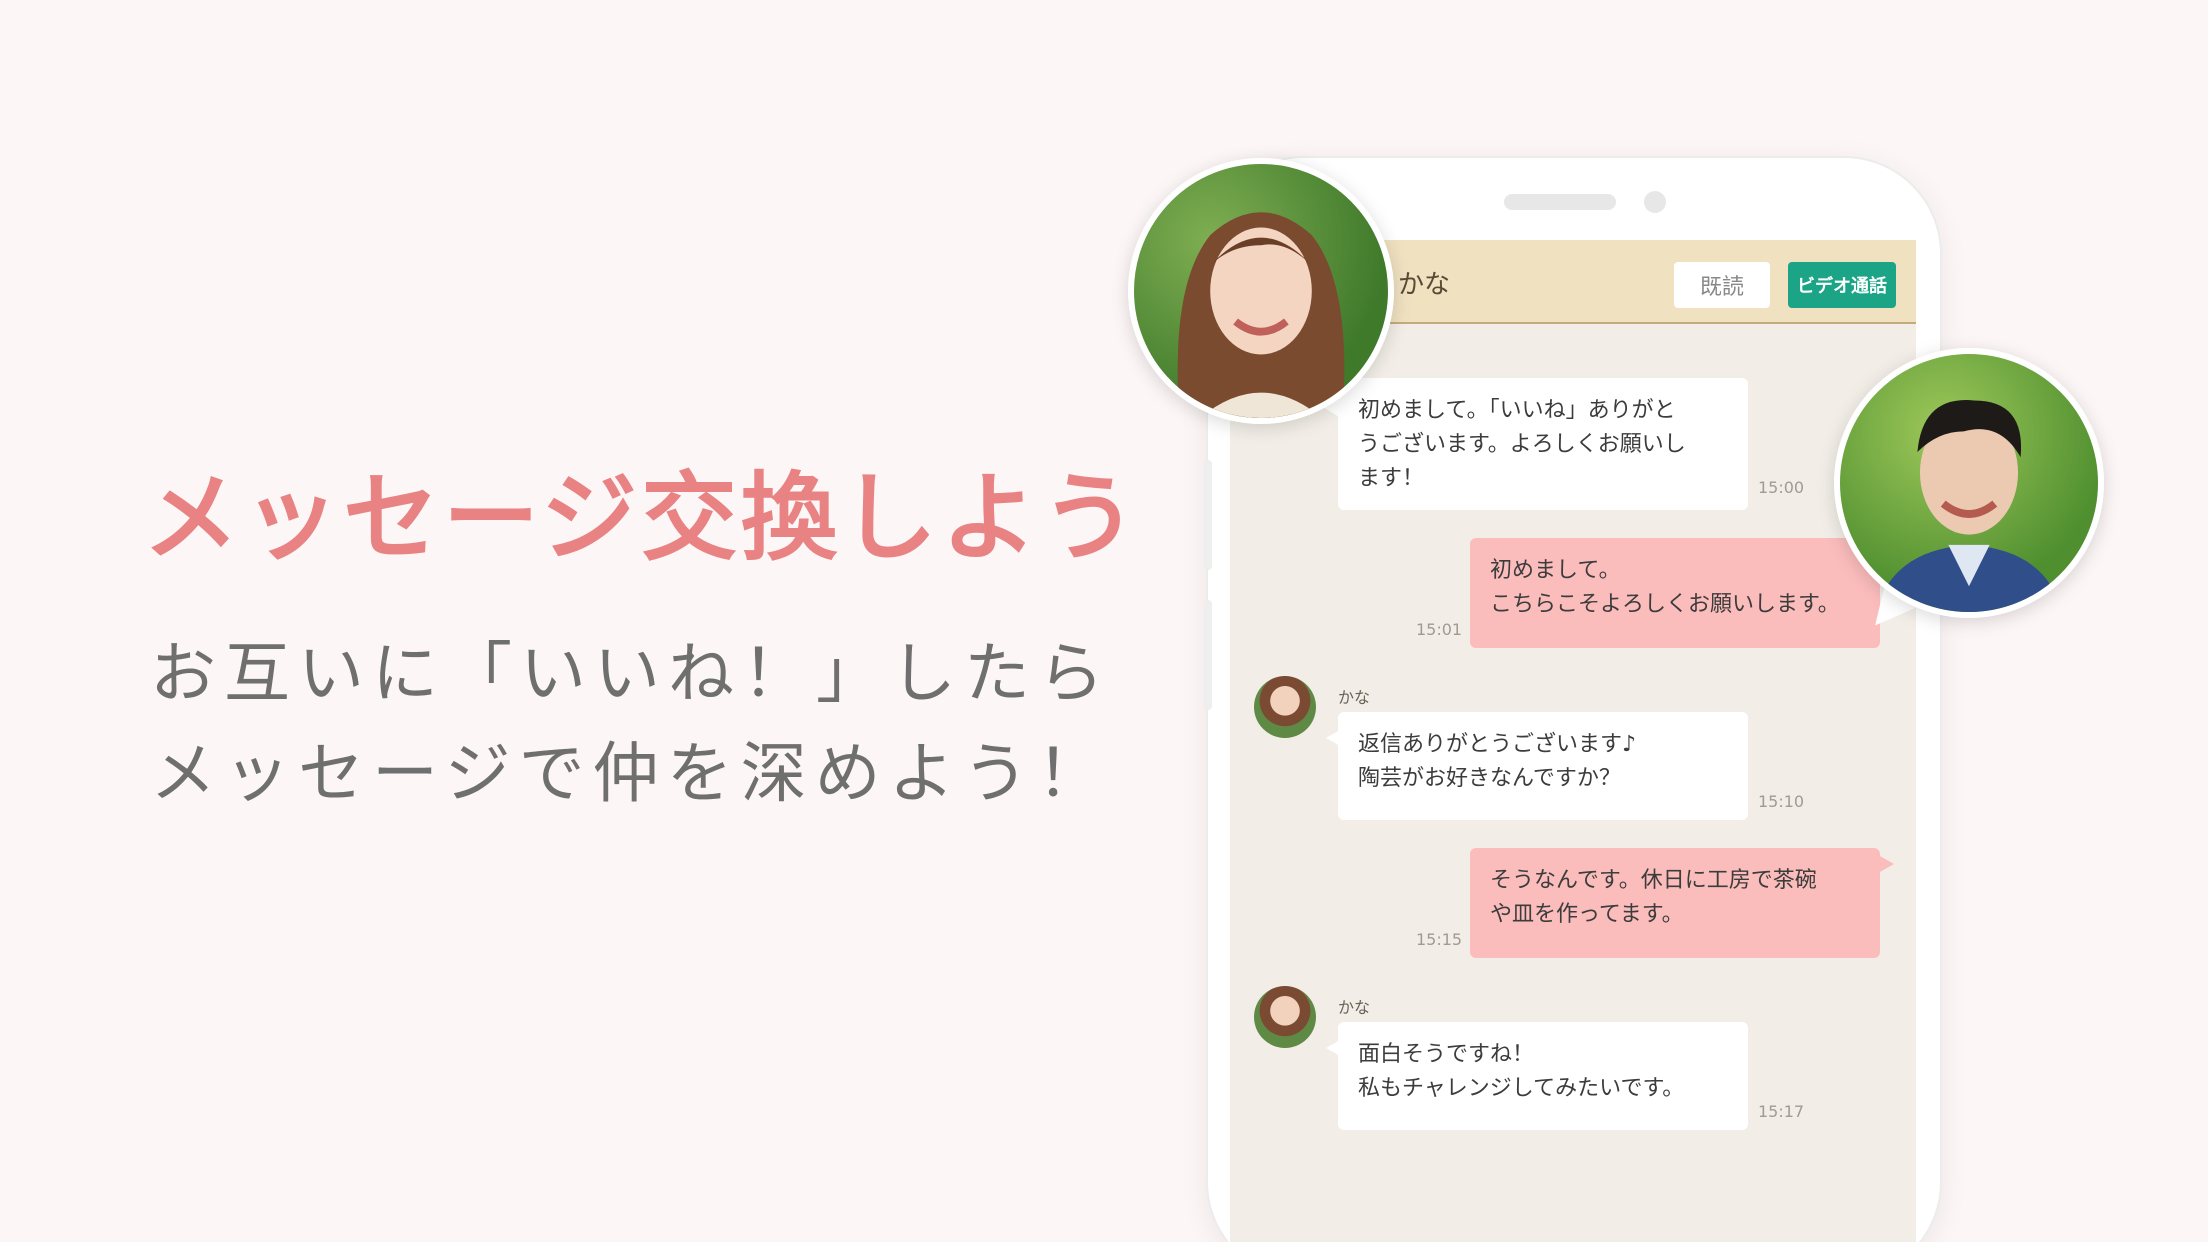  What do you see at coordinates (1682, 903) in the screenshot?
I see `outgoing-message-bubble: そうなんです。休日に工房で茶碗 や皿を作ってます。` at bounding box center [1682, 903].